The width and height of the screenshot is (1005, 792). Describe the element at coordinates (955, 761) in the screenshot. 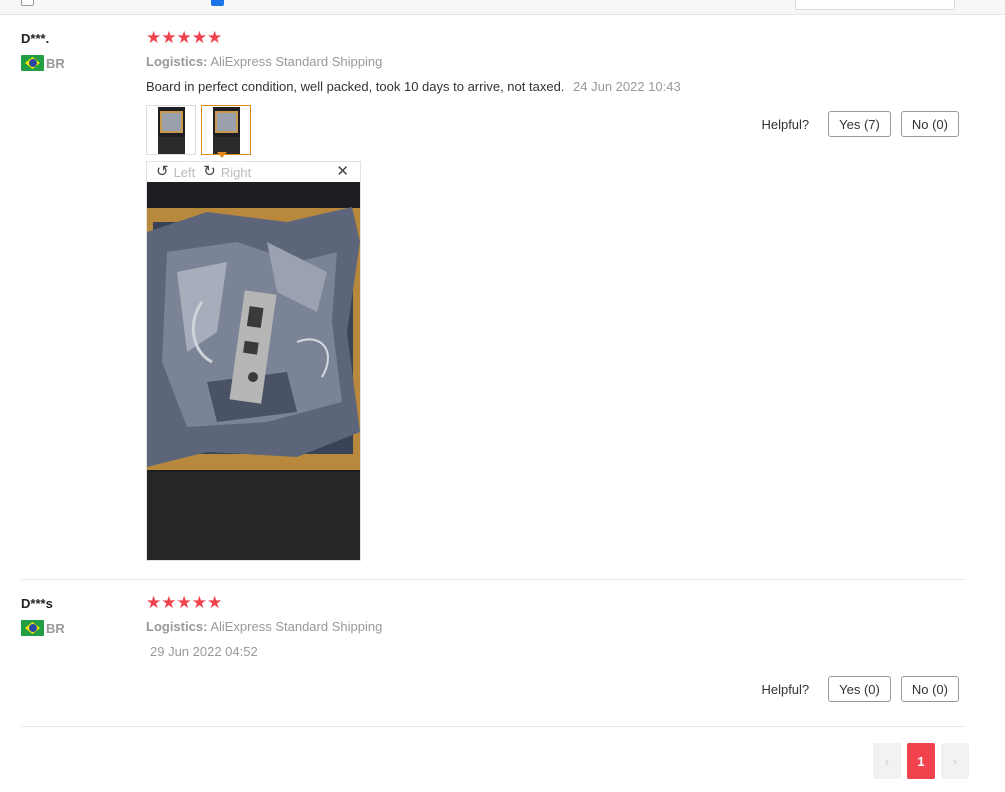

I see `next-page-button: ›` at that location.